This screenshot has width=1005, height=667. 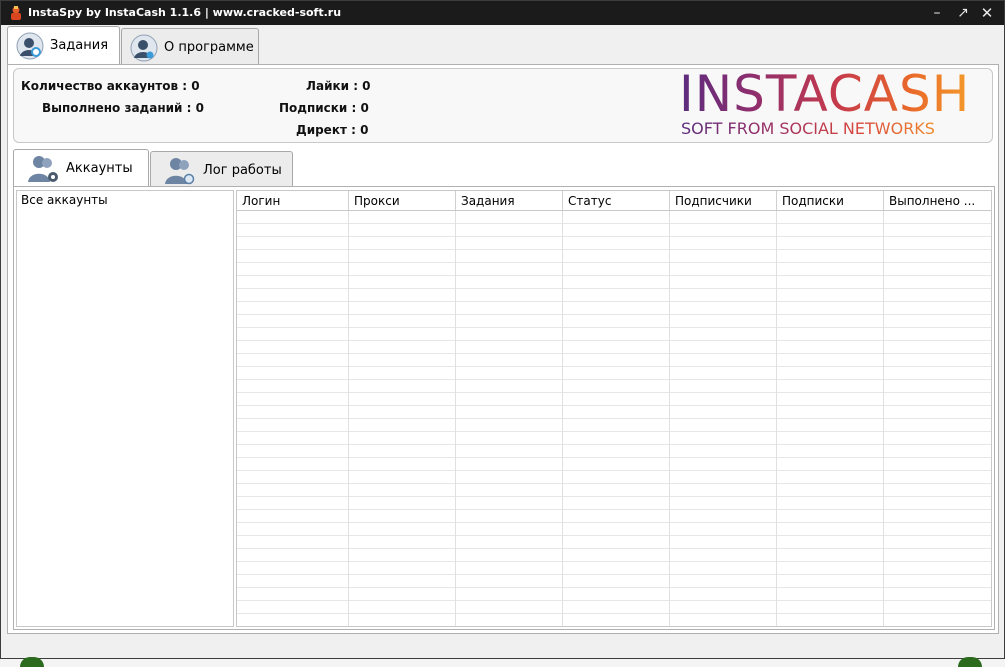 What do you see at coordinates (43, 169) in the screenshot?
I see `users-gear-icon` at bounding box center [43, 169].